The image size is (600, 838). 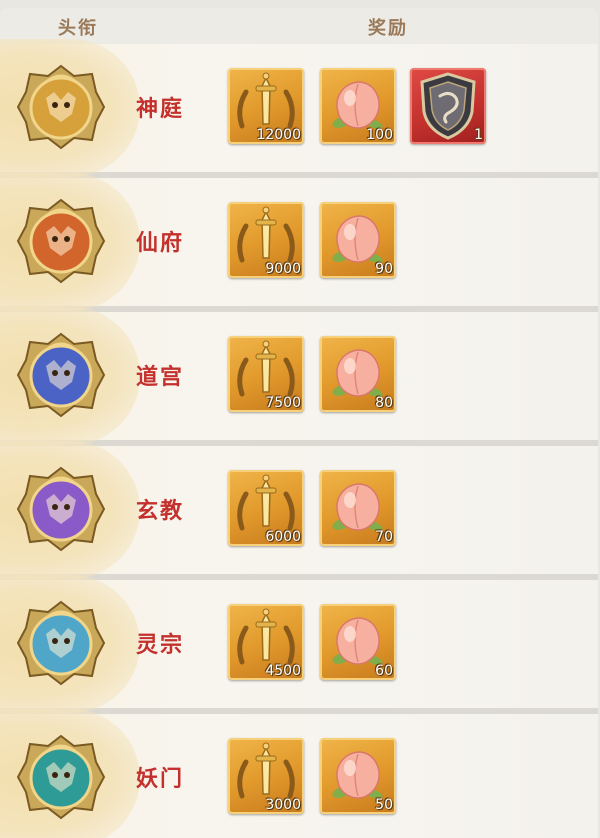 I want to click on reward-item: 9000, so click(x=266, y=240).